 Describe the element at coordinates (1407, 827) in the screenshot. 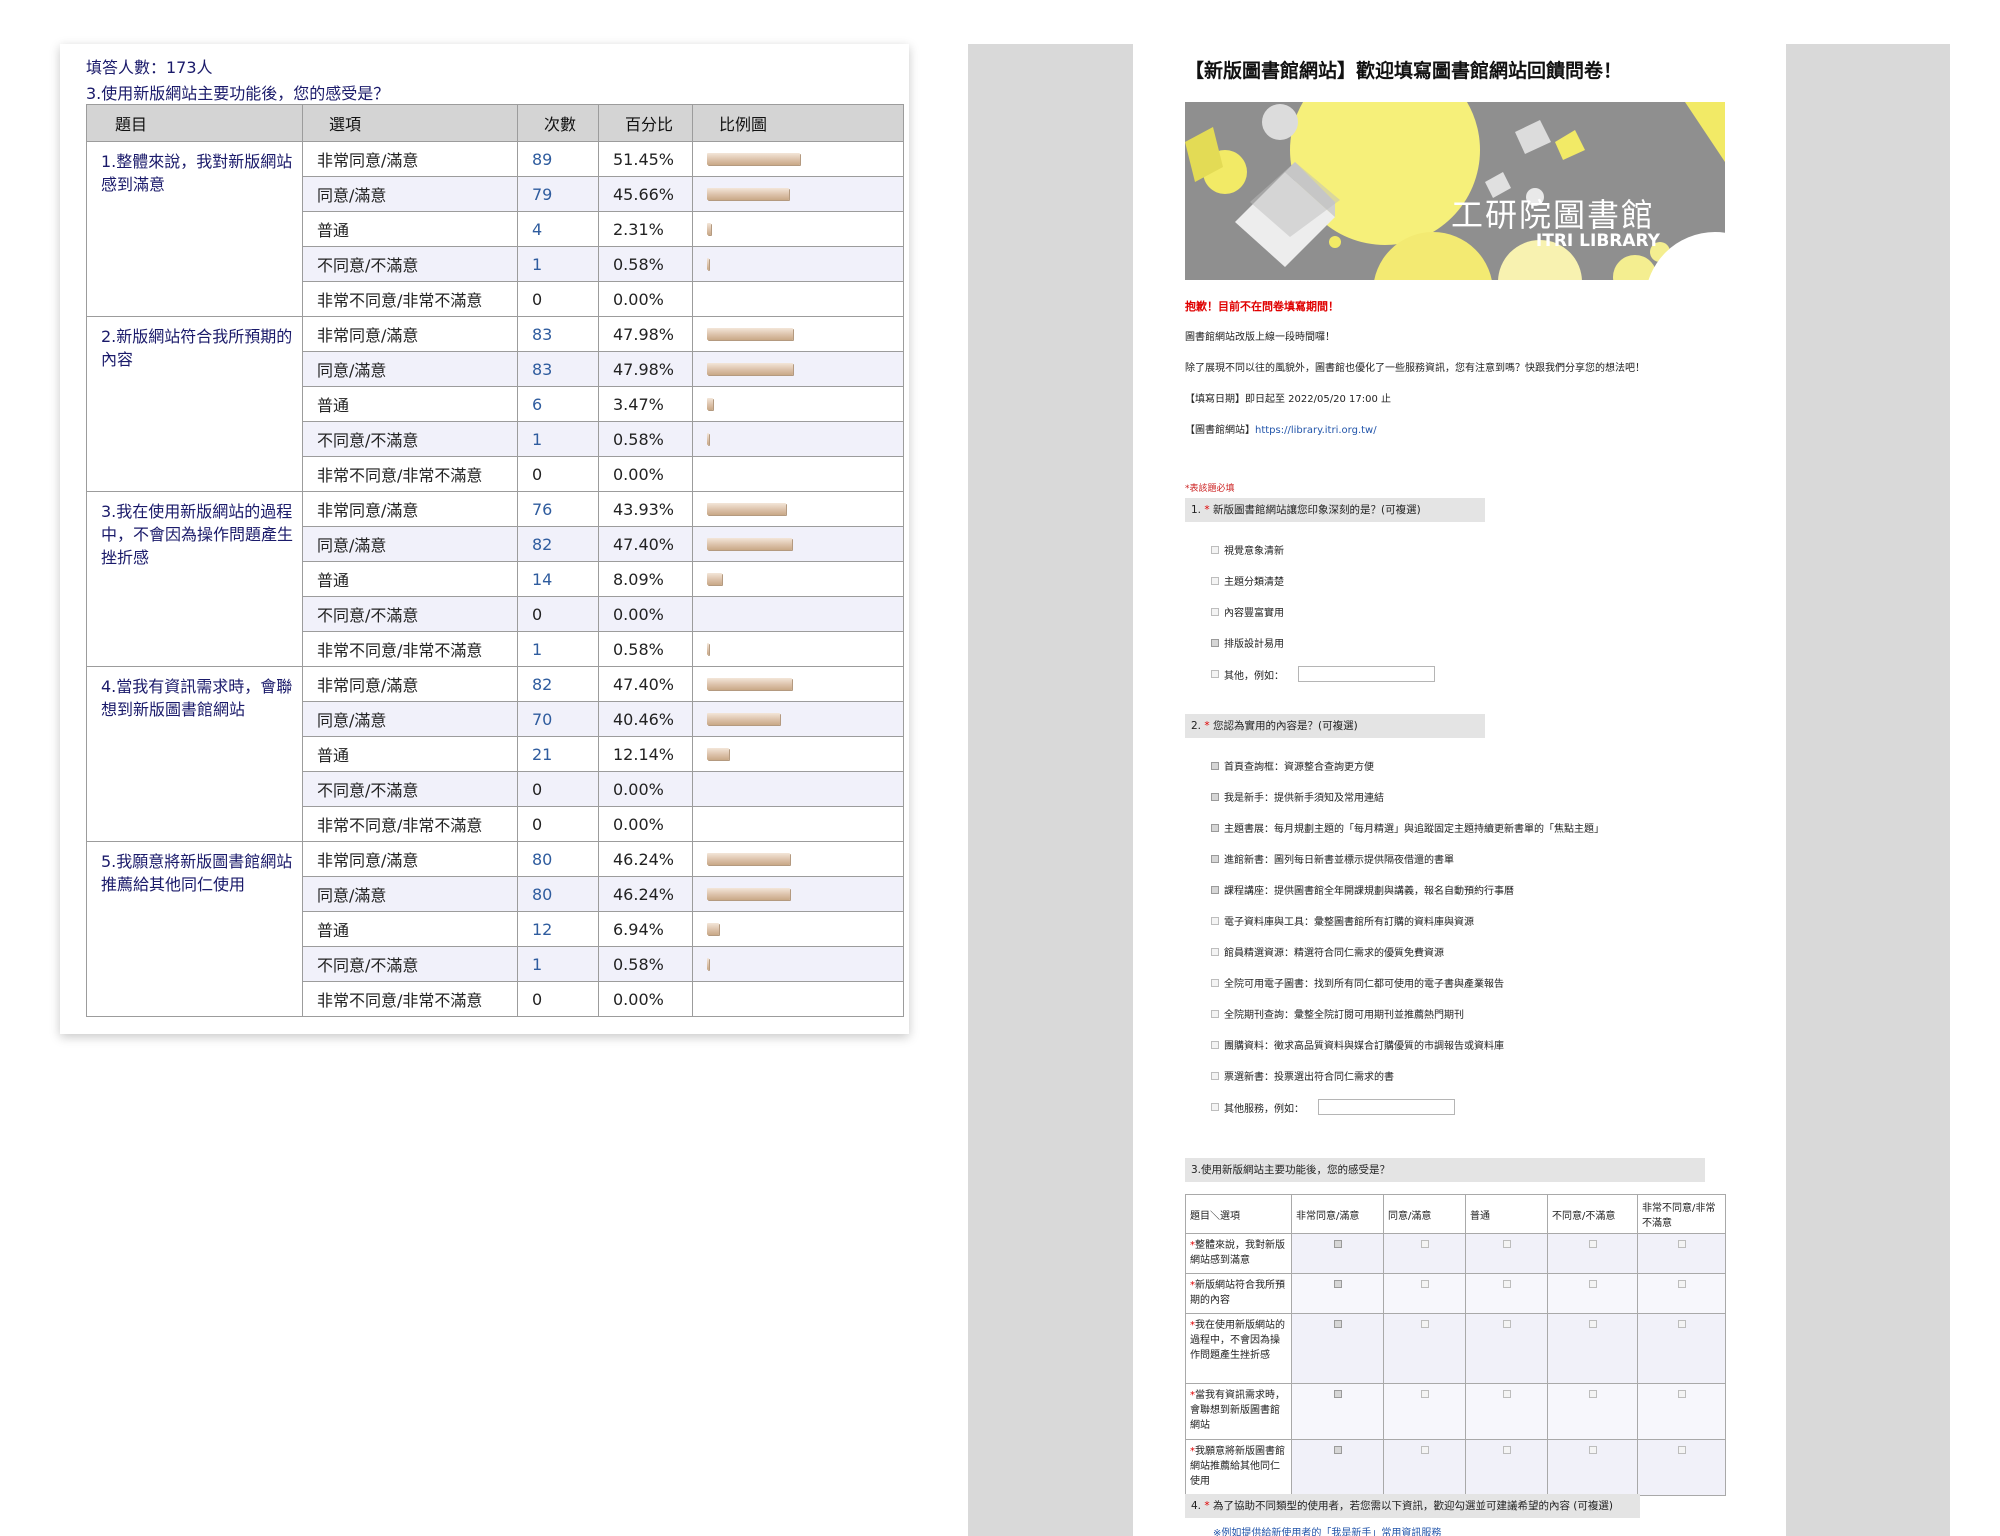

I see `q2-option: 主題書展：每月規劃主題的「每月精選」與追蹤固定主題持續更新書單的「焦點主題」` at that location.